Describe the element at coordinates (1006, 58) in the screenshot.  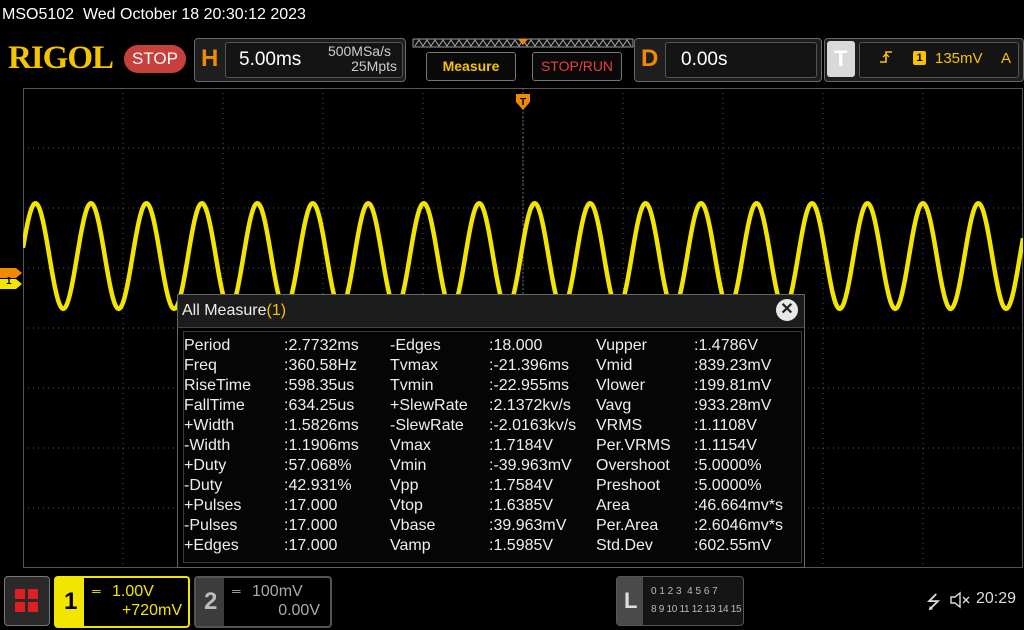
I see `trigger-mode: A` at that location.